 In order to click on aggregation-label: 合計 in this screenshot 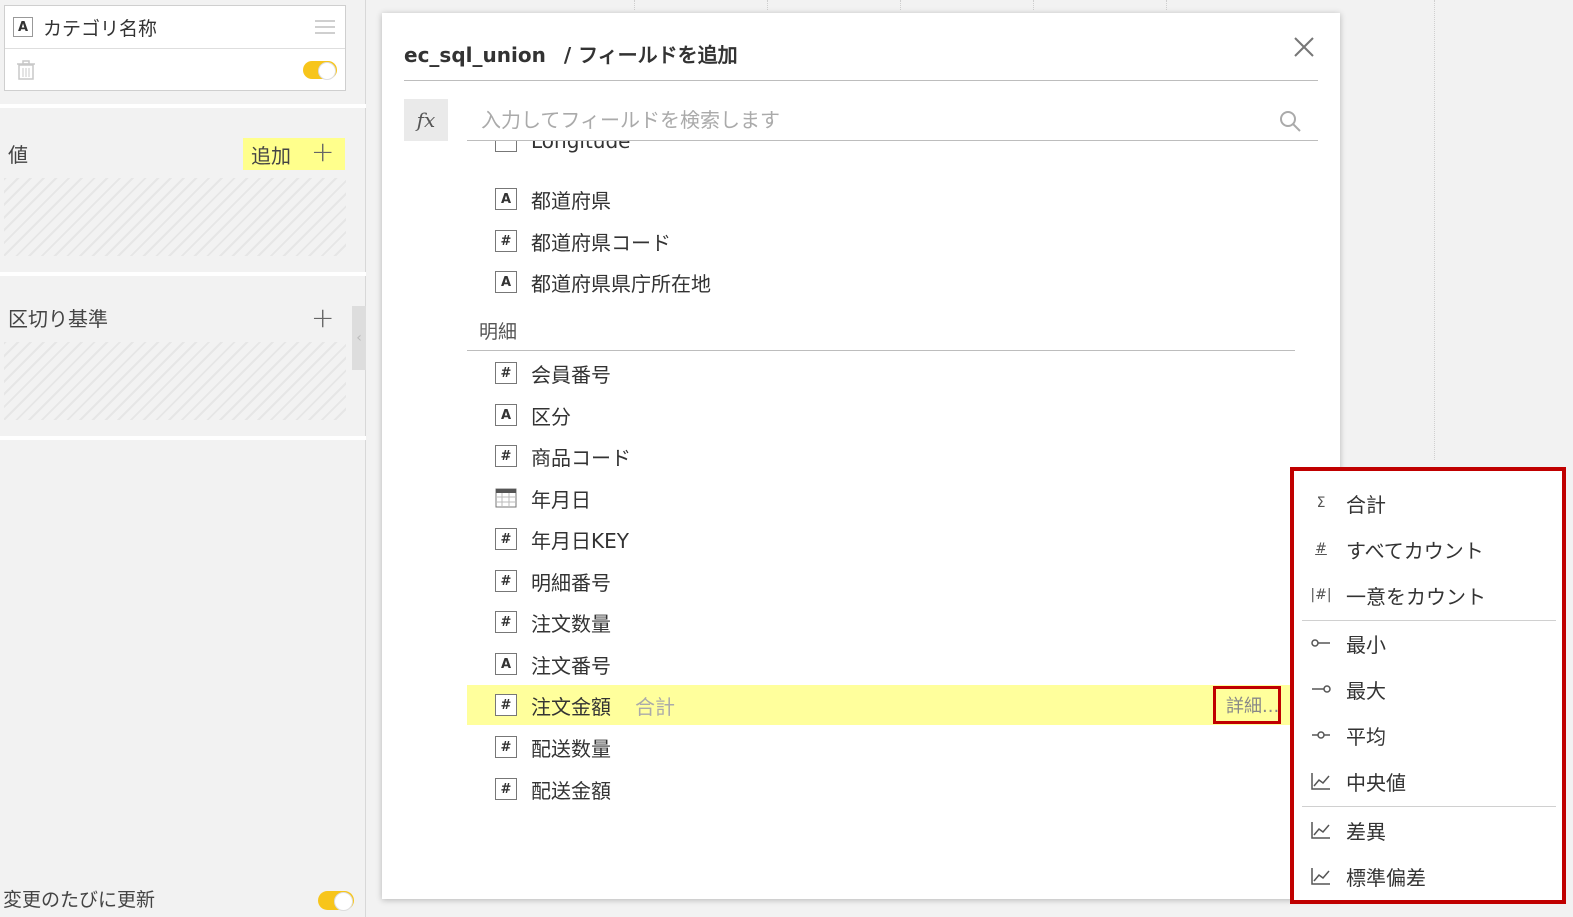, I will do `click(655, 706)`.